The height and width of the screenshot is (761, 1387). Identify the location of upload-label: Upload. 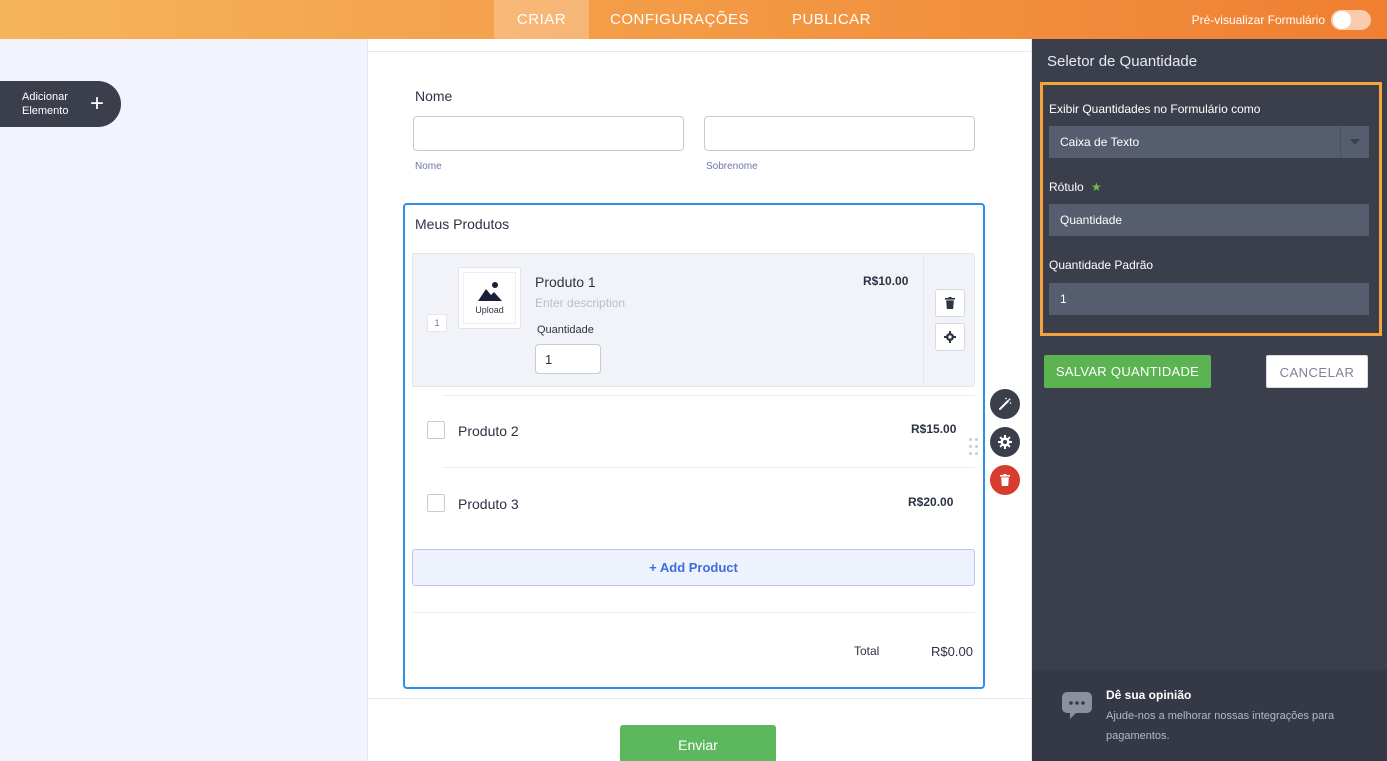
(489, 310).